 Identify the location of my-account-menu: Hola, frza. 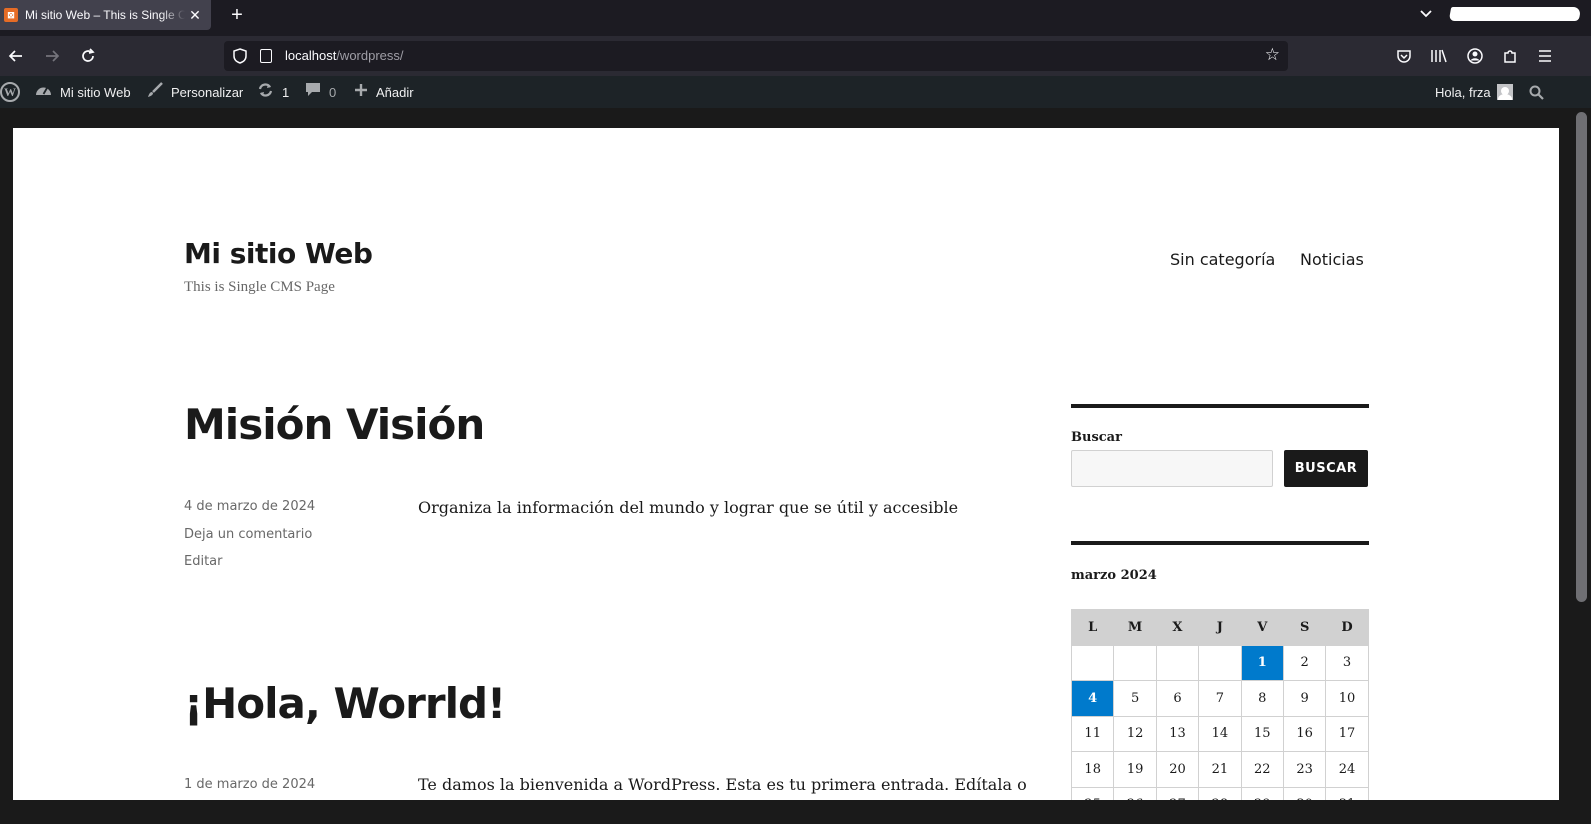
(1474, 92).